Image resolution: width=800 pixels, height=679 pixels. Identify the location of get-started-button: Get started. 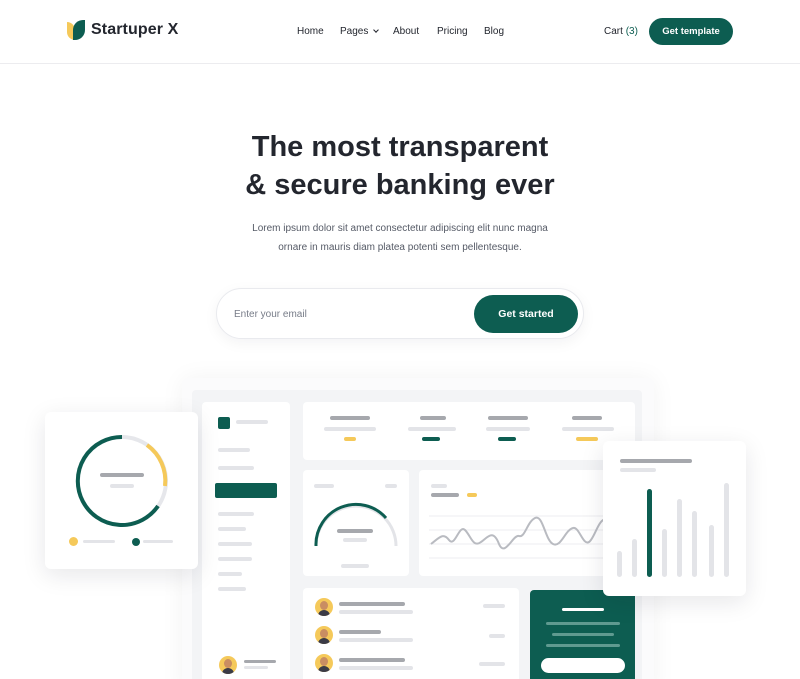
(526, 314).